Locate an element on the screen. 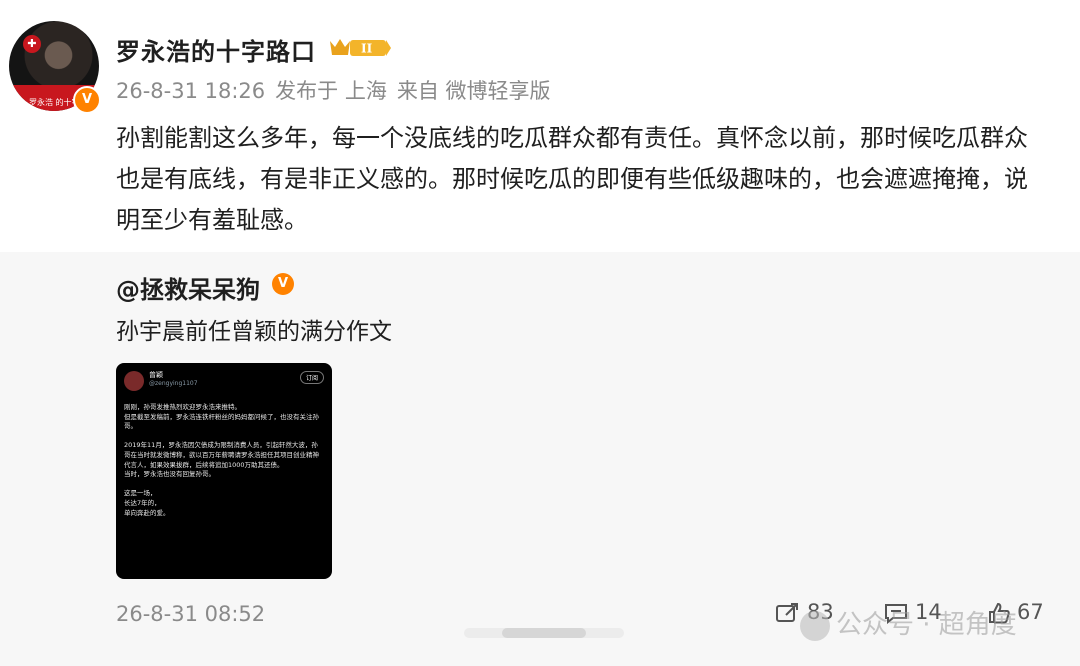 The height and width of the screenshot is (666, 1080). post-location: 发布于 上海 is located at coordinates (331, 91).